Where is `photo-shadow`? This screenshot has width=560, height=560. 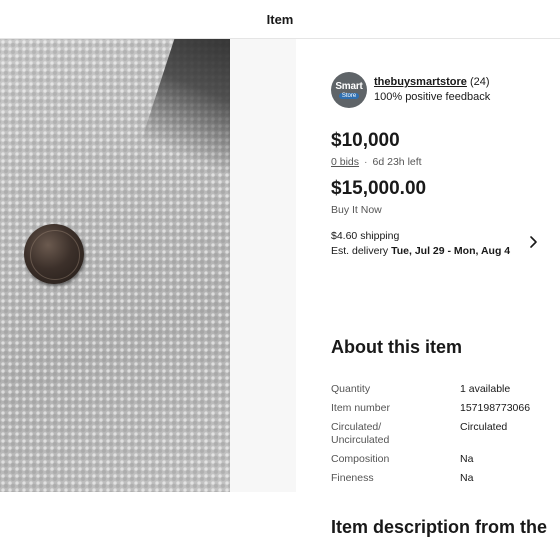 photo-shadow is located at coordinates (177, 114).